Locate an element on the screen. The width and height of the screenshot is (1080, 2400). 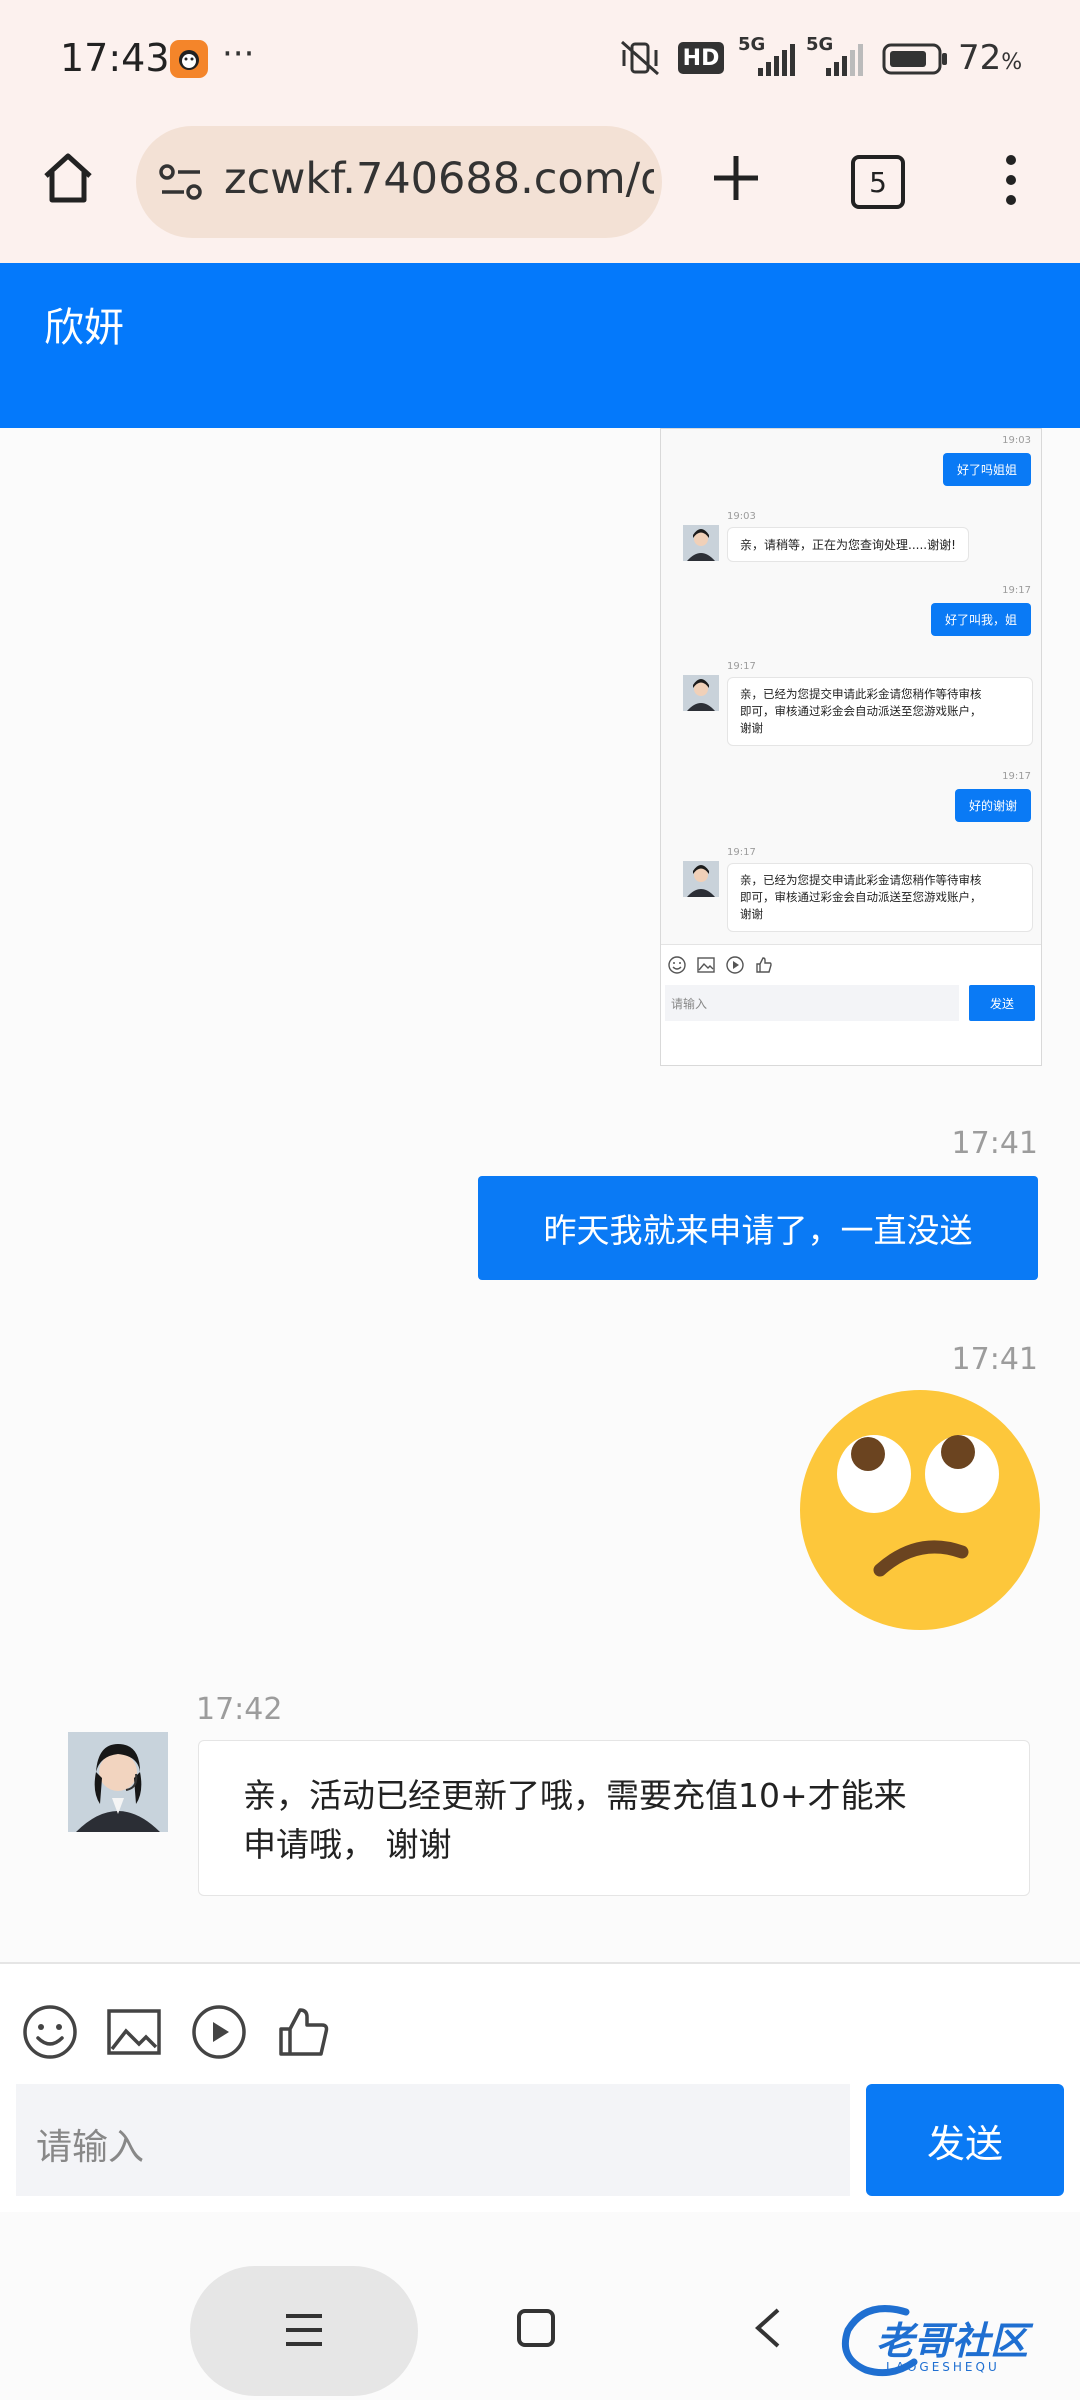
screenshot-image-icon is located at coordinates (706, 967).